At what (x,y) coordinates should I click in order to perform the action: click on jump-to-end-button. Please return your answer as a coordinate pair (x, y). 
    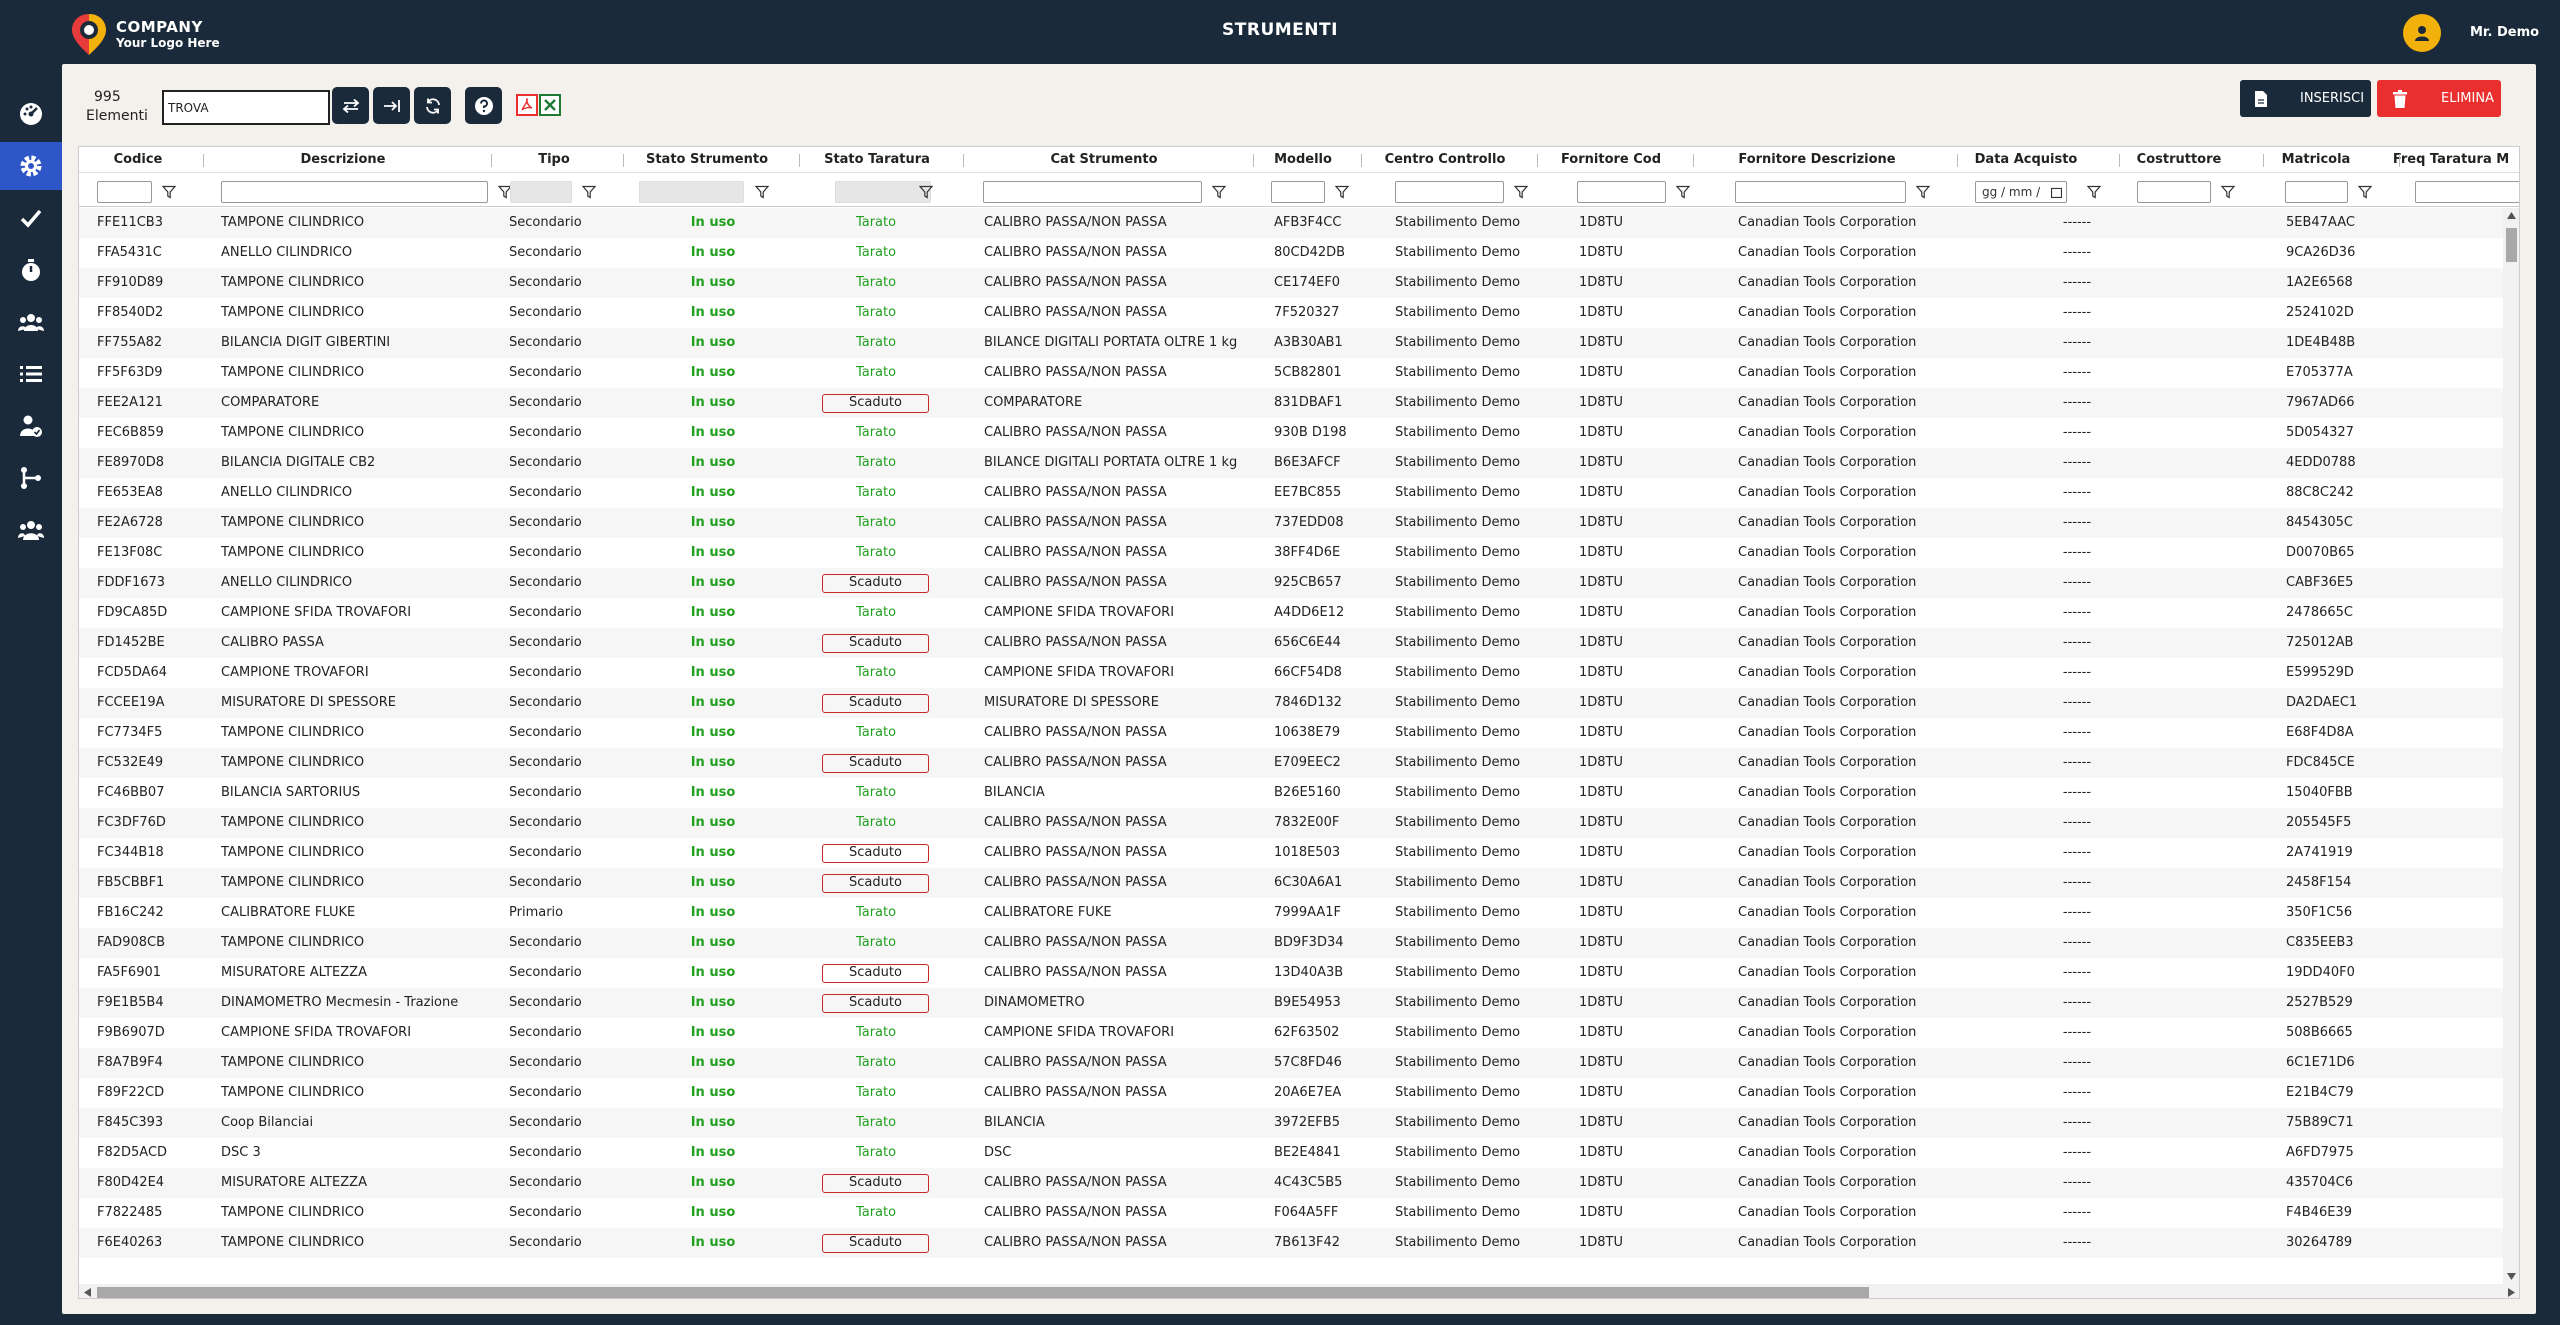
    Looking at the image, I should click on (391, 105).